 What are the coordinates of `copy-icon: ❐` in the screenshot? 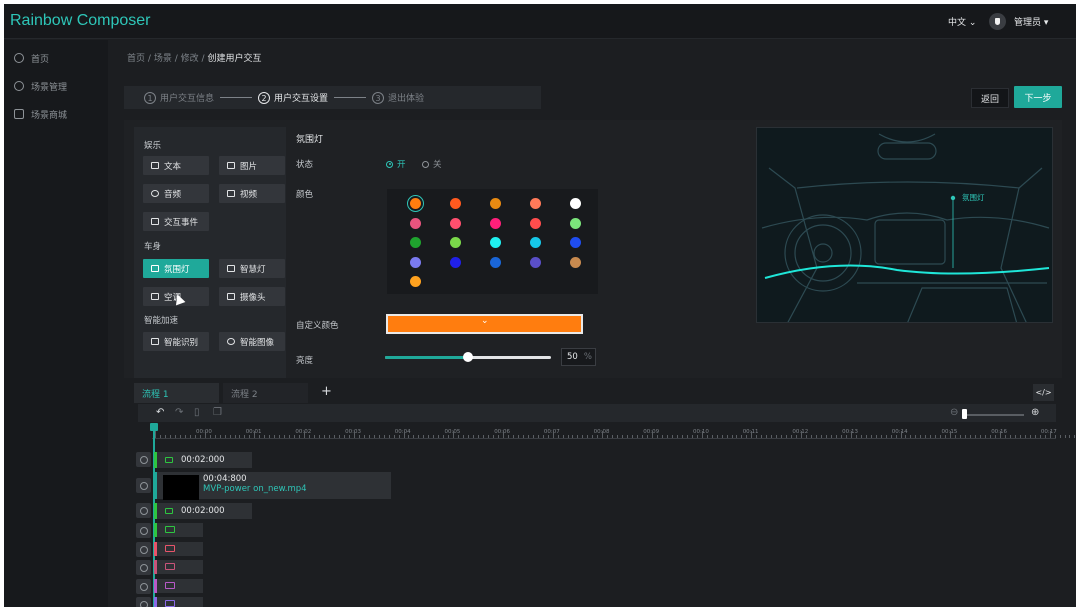 It's located at (217, 412).